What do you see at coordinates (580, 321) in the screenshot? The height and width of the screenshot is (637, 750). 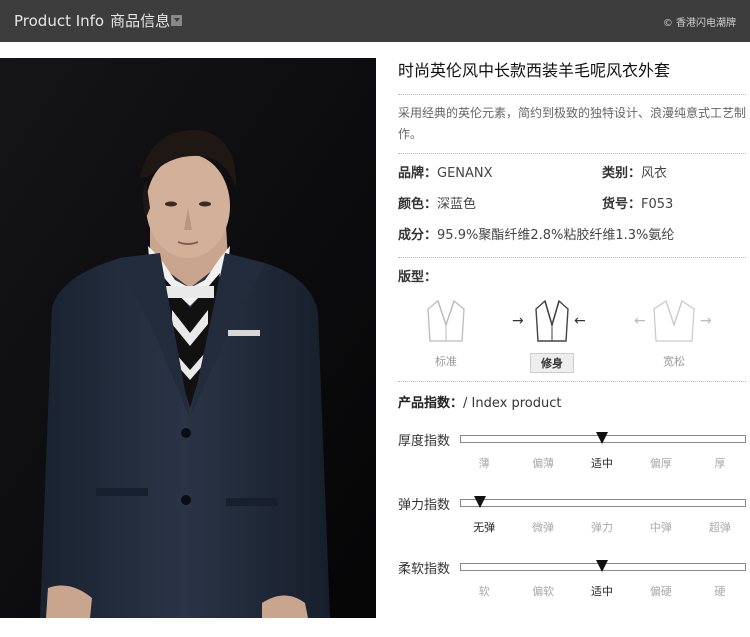 I see `arrow-left-icon: ←` at bounding box center [580, 321].